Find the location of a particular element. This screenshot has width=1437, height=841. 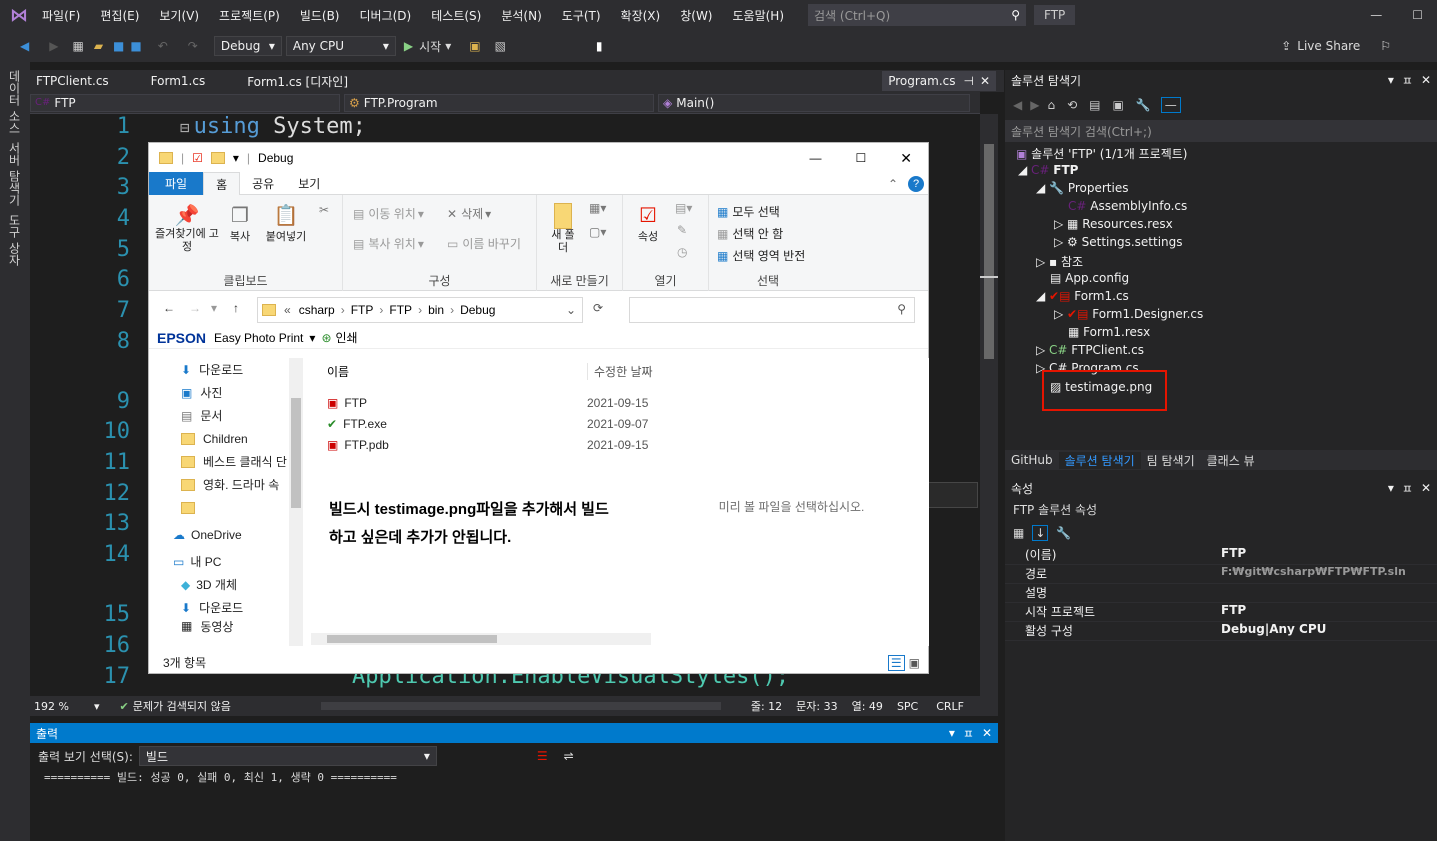

prop-row-name: (이름) FTP is located at coordinates (1221, 555).